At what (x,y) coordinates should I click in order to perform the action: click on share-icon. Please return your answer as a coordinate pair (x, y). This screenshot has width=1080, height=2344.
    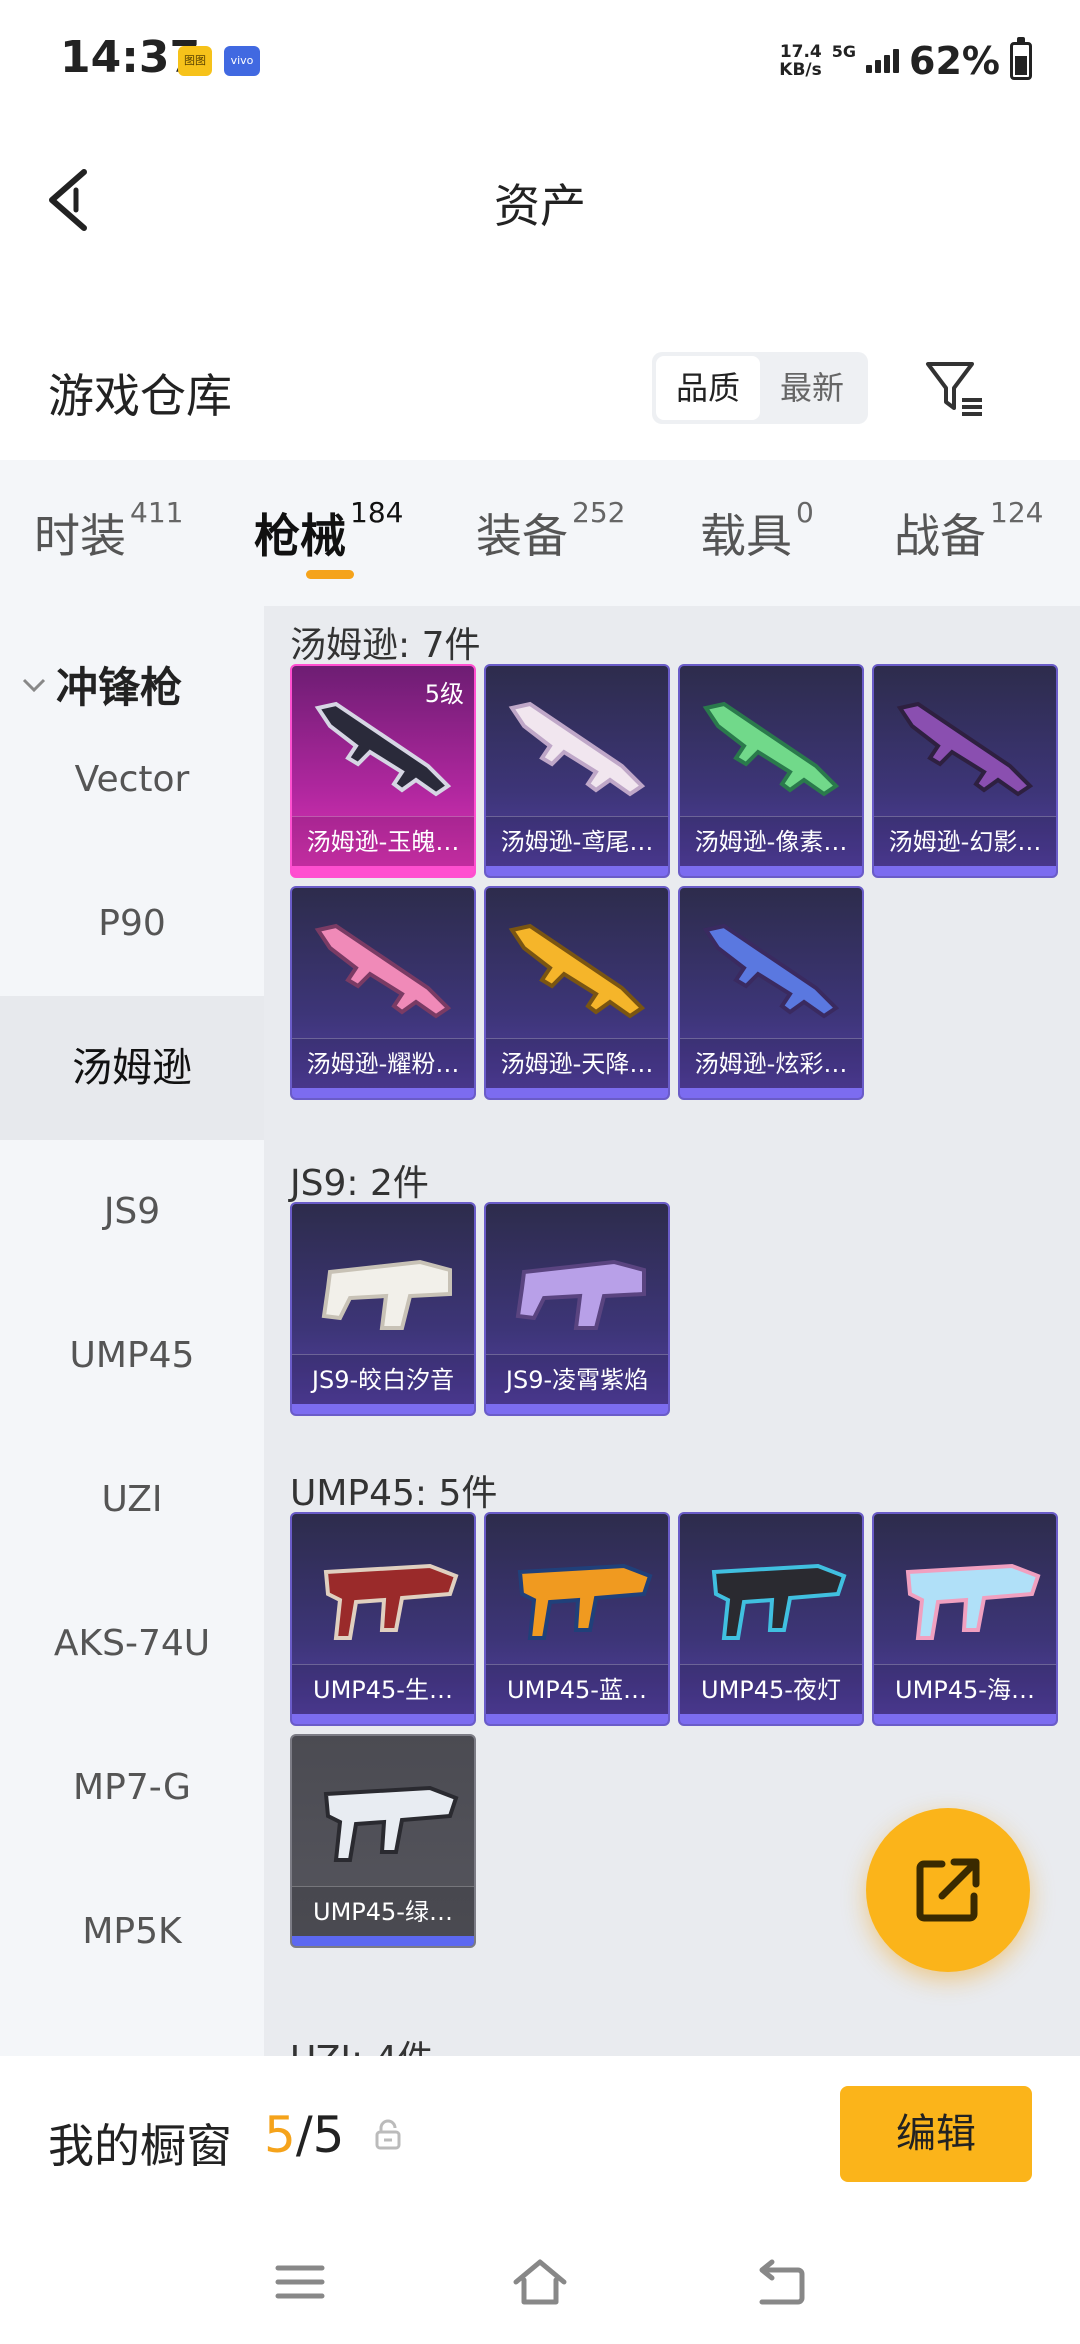
    Looking at the image, I should click on (948, 1890).